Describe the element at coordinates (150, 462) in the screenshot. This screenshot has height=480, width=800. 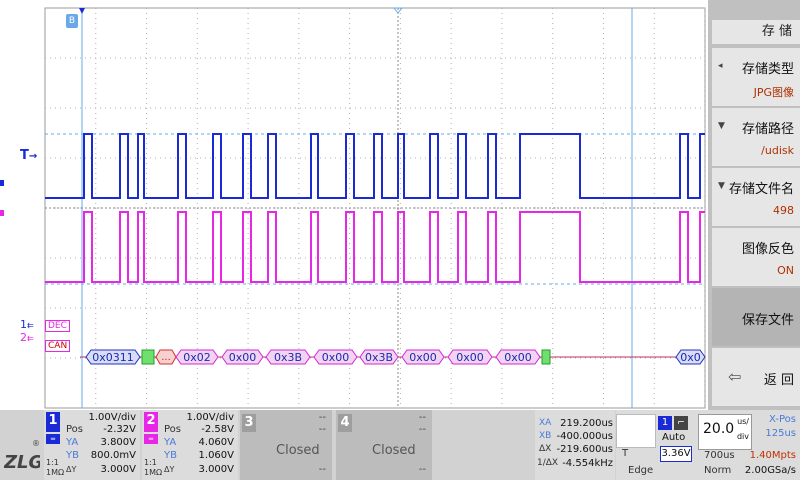
I see `ch2-coupling: 1:1` at that location.